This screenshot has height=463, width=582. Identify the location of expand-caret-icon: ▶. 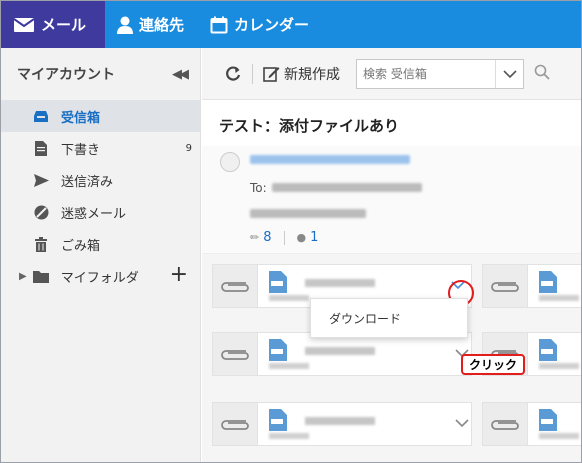
(23, 276).